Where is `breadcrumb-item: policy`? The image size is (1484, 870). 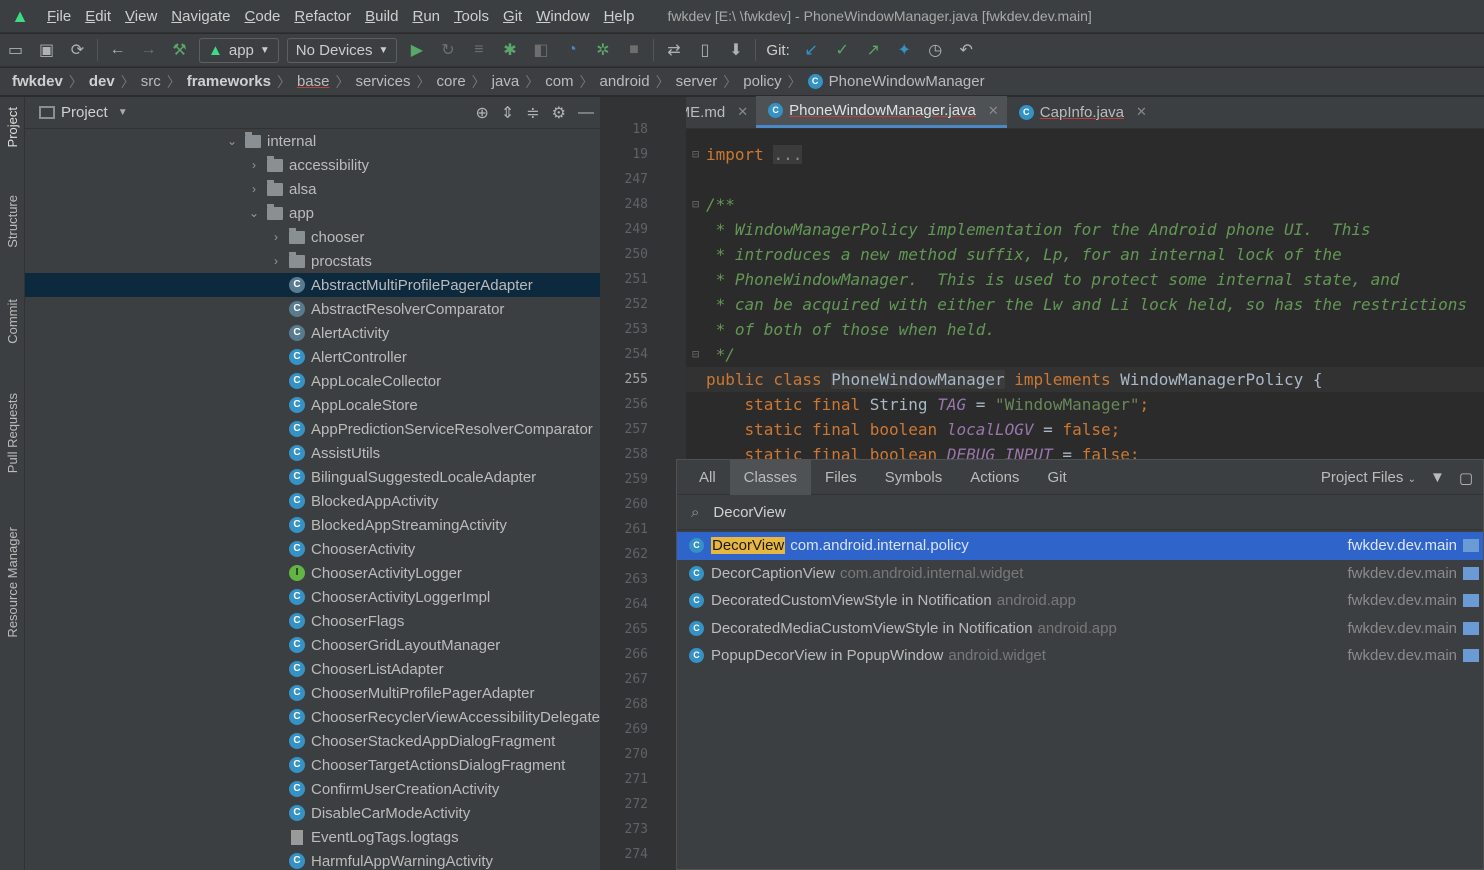
breadcrumb-item: policy is located at coordinates (762, 81).